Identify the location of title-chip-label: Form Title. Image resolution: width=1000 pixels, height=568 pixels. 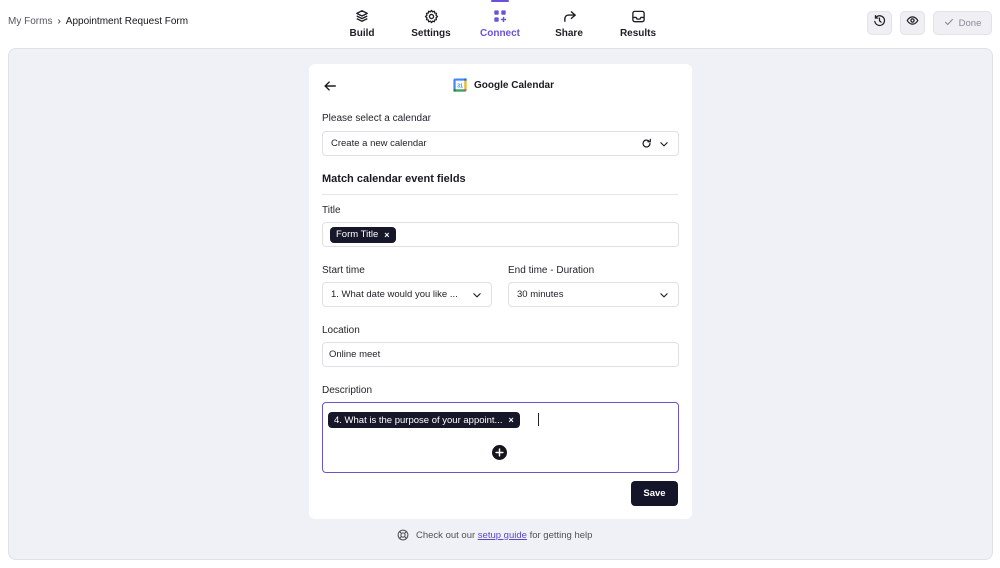
(357, 234).